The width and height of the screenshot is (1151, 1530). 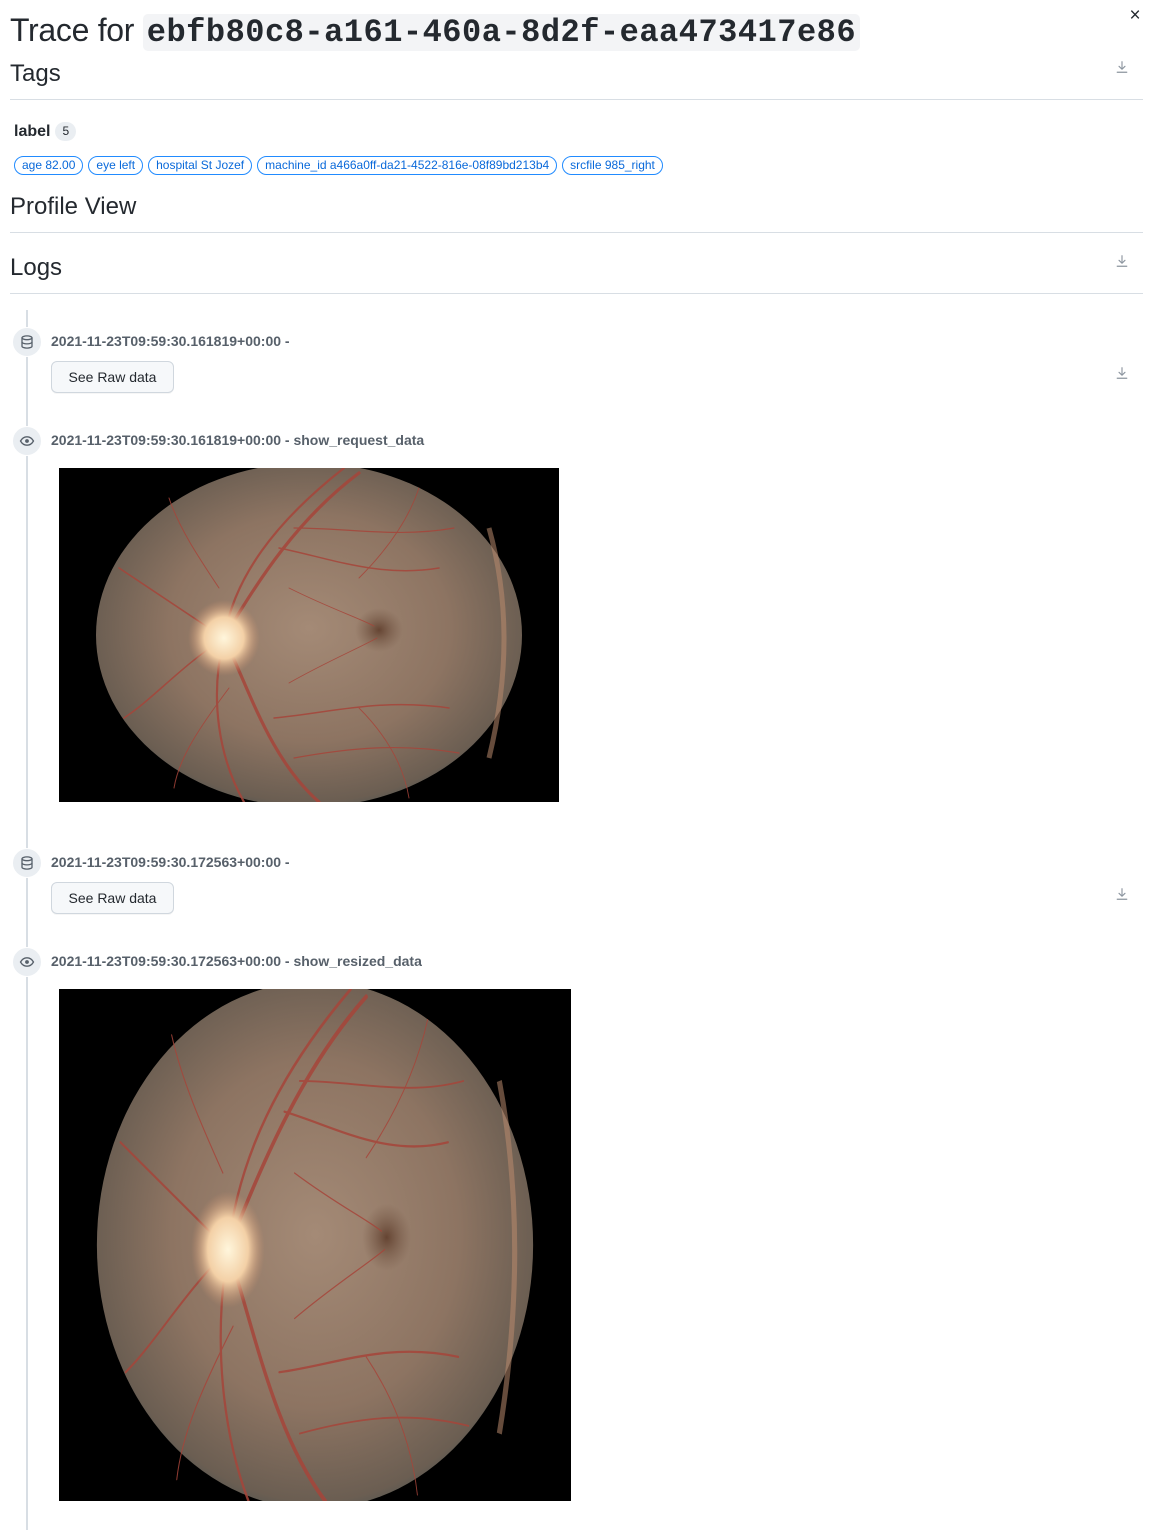 I want to click on tags-divider, so click(x=576, y=99).